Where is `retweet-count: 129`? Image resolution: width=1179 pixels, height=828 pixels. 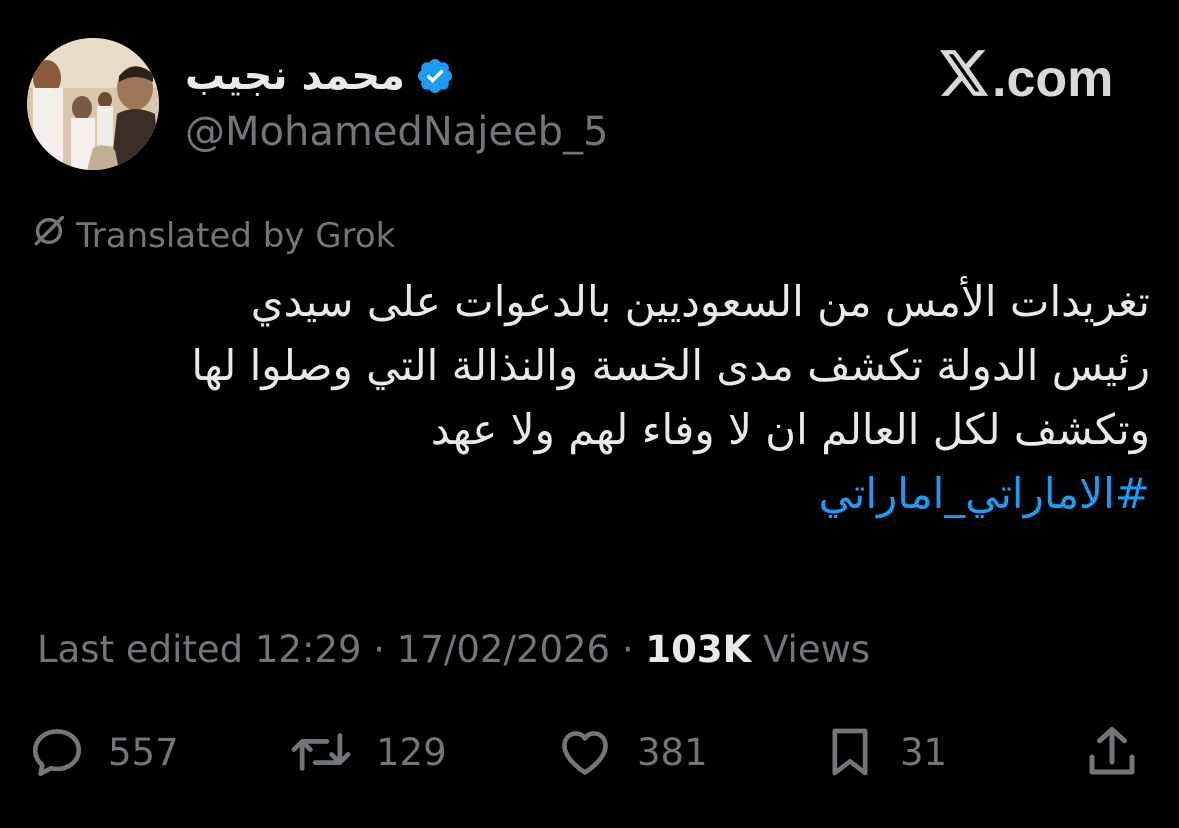 retweet-count: 129 is located at coordinates (411, 752).